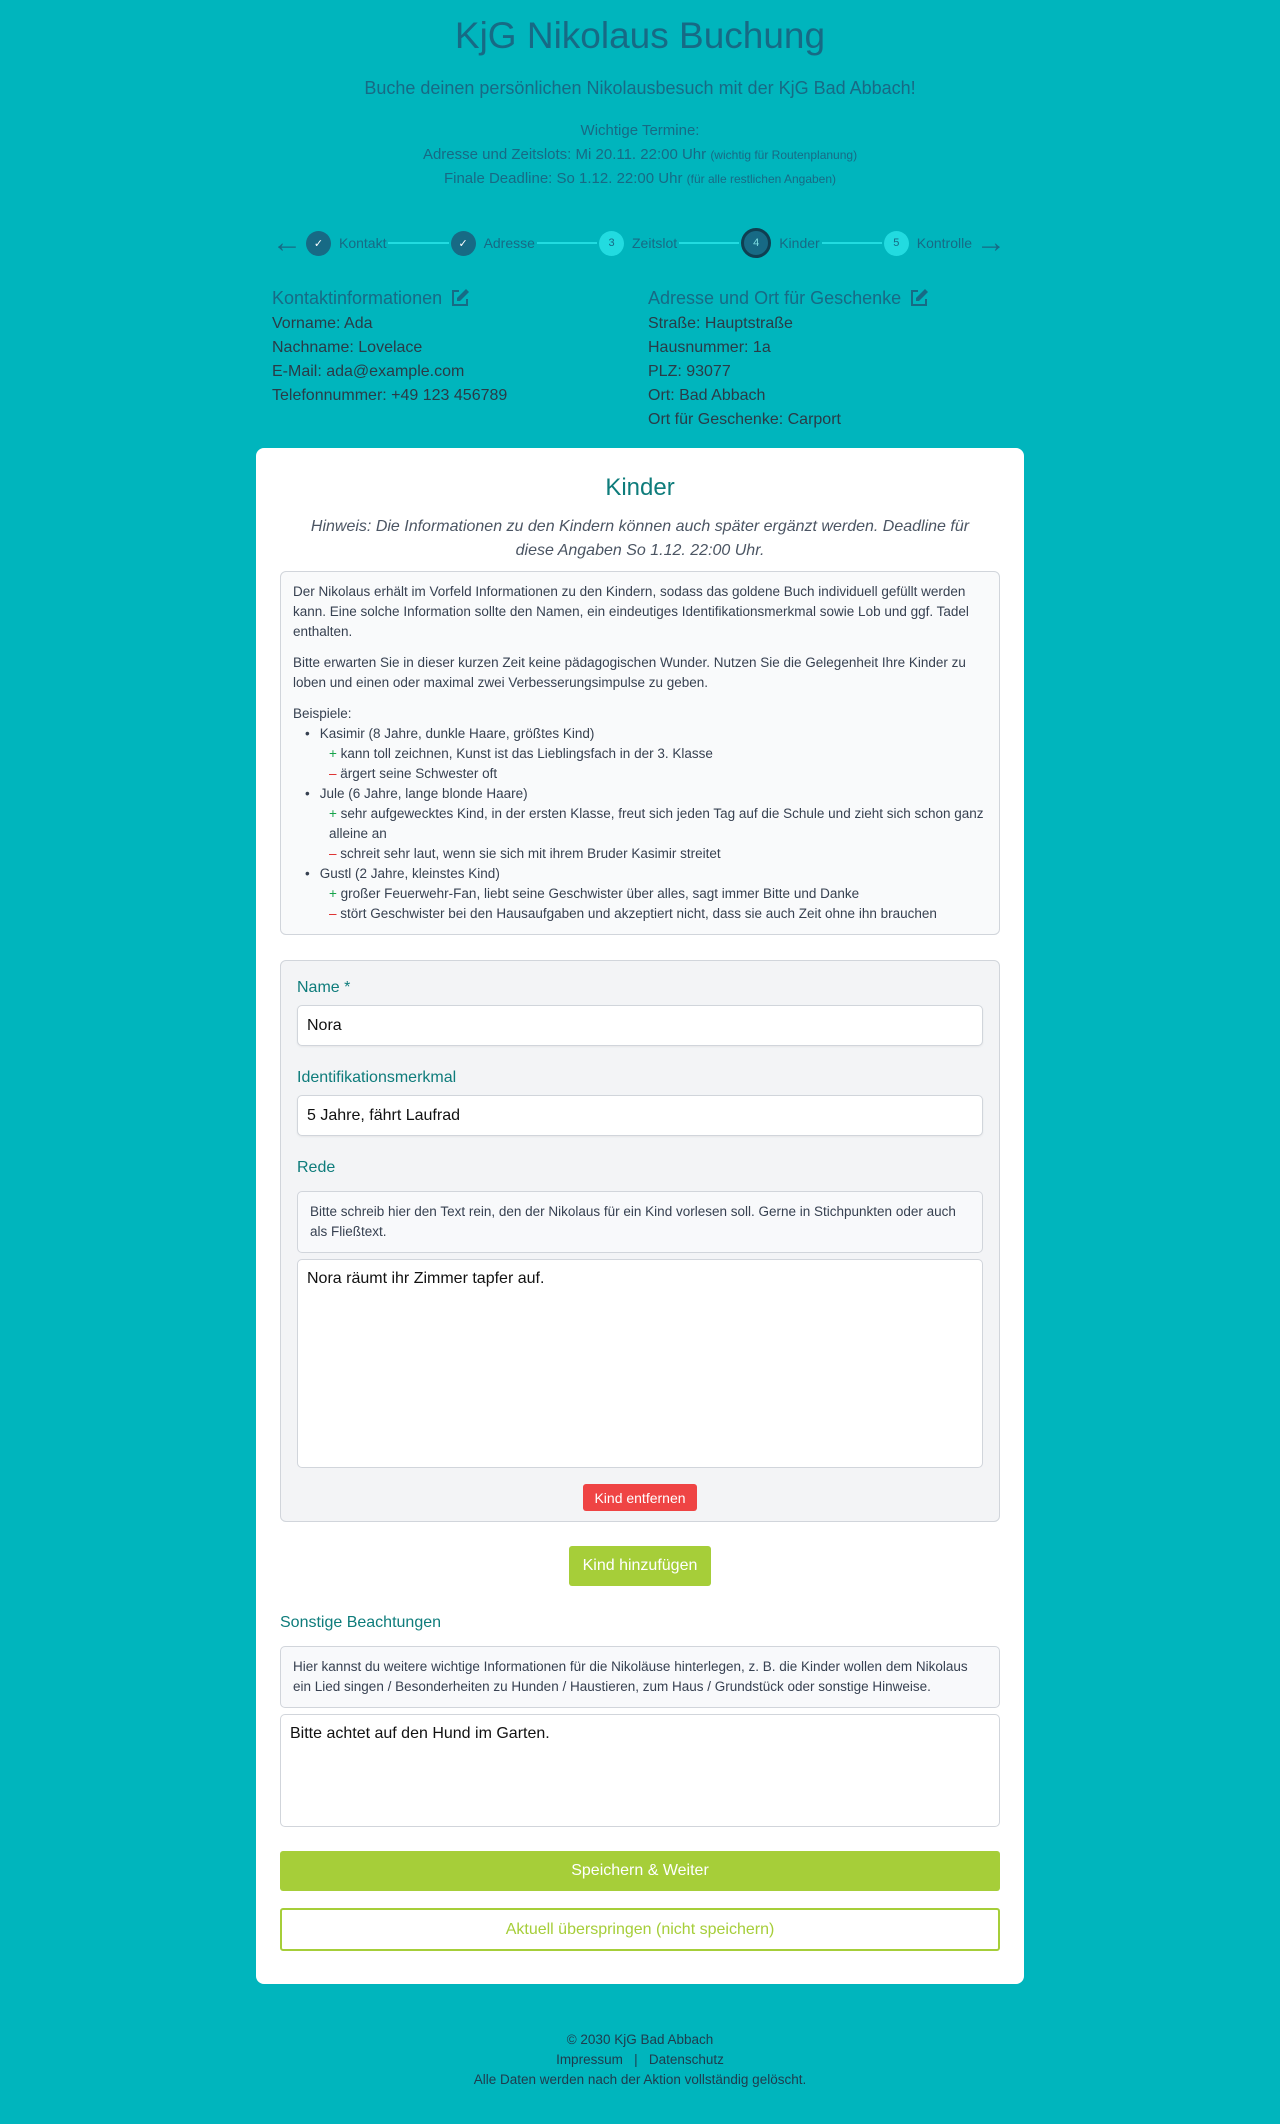 This screenshot has height=2124, width=1280. What do you see at coordinates (707, 395) in the screenshot?
I see `address-city: Ort: Bad Abbach` at bounding box center [707, 395].